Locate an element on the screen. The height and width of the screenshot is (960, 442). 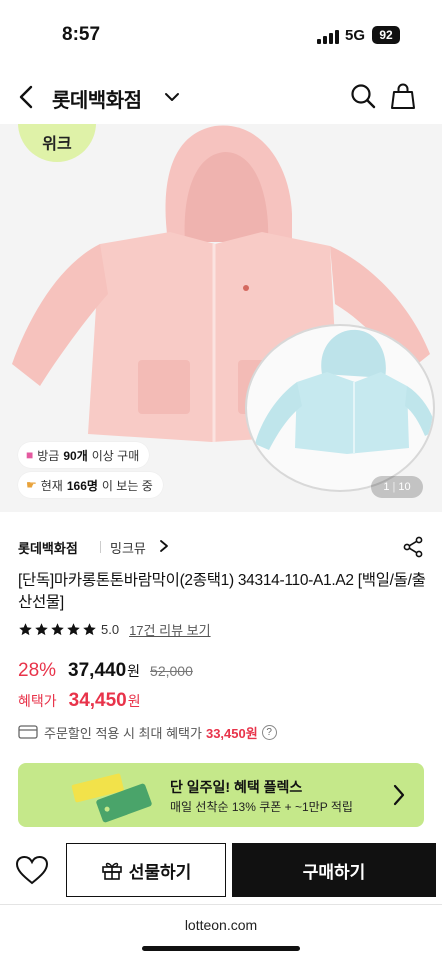
stat-count: 90개 is located at coordinates (75, 455).